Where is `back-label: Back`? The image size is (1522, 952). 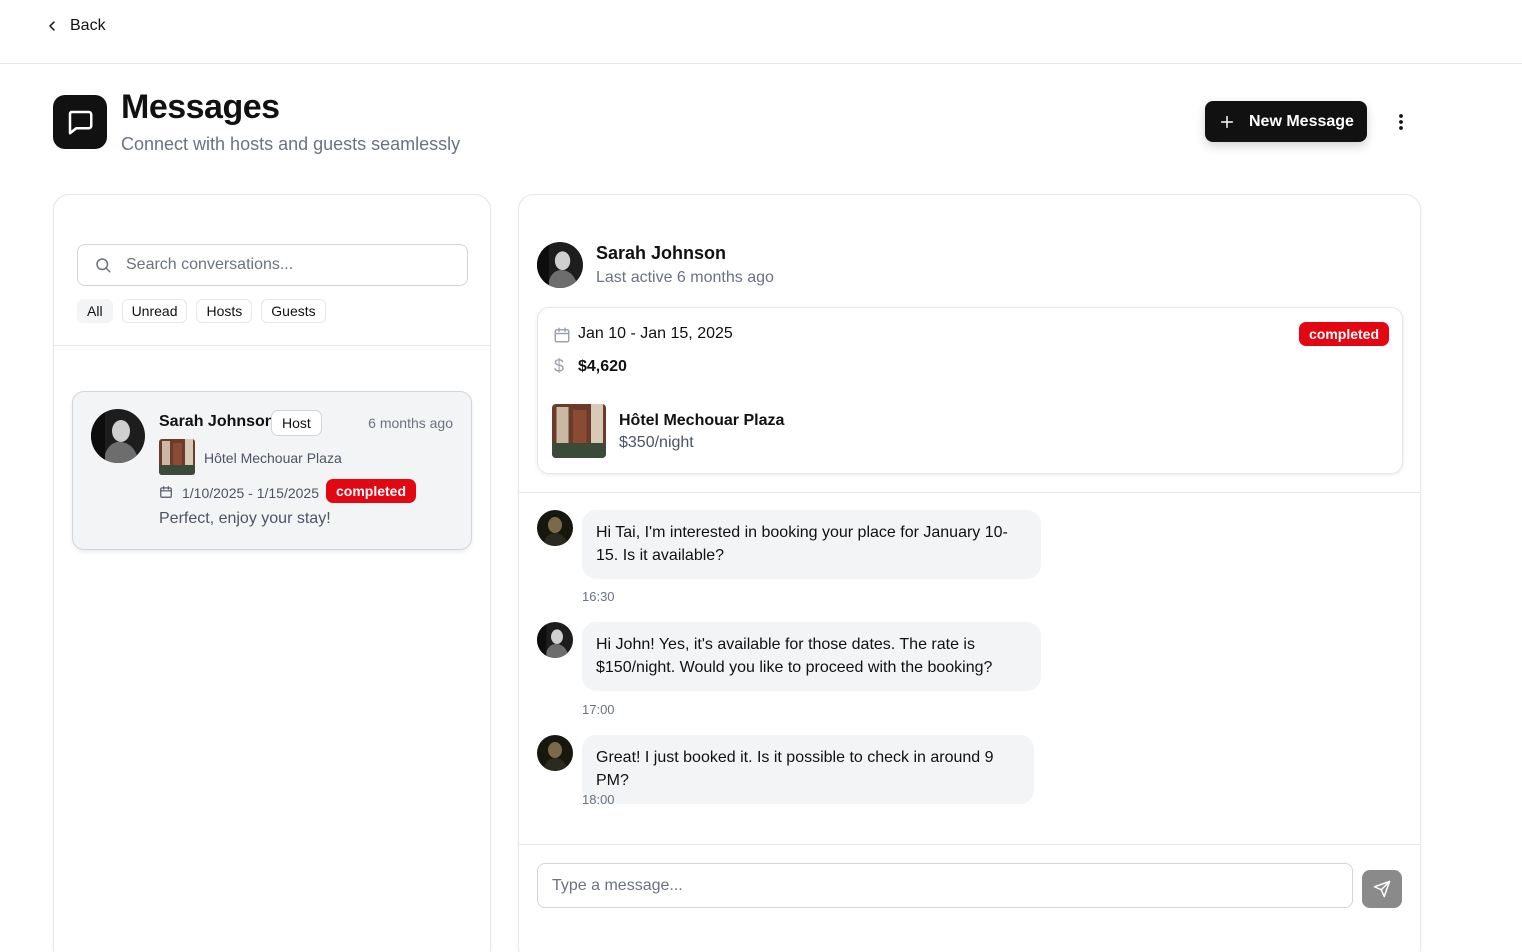 back-label: Back is located at coordinates (88, 25).